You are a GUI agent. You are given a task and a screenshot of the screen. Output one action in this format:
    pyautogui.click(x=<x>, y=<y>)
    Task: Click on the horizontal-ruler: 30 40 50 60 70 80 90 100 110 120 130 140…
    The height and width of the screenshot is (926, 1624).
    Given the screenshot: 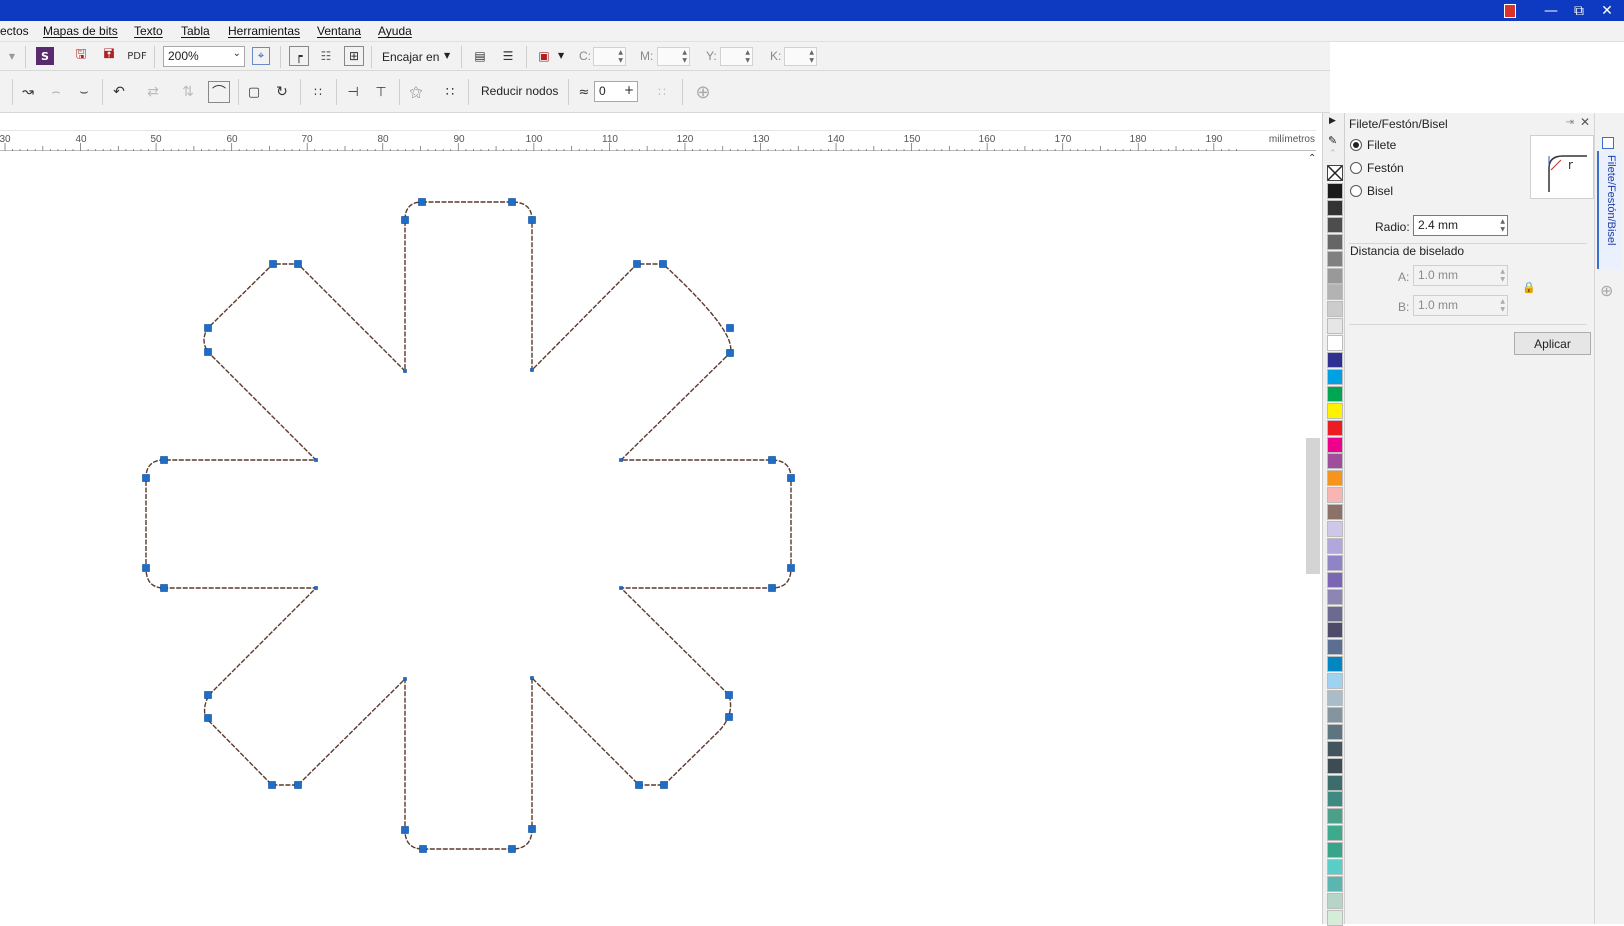 What is the action you would take?
    pyautogui.click(x=658, y=141)
    